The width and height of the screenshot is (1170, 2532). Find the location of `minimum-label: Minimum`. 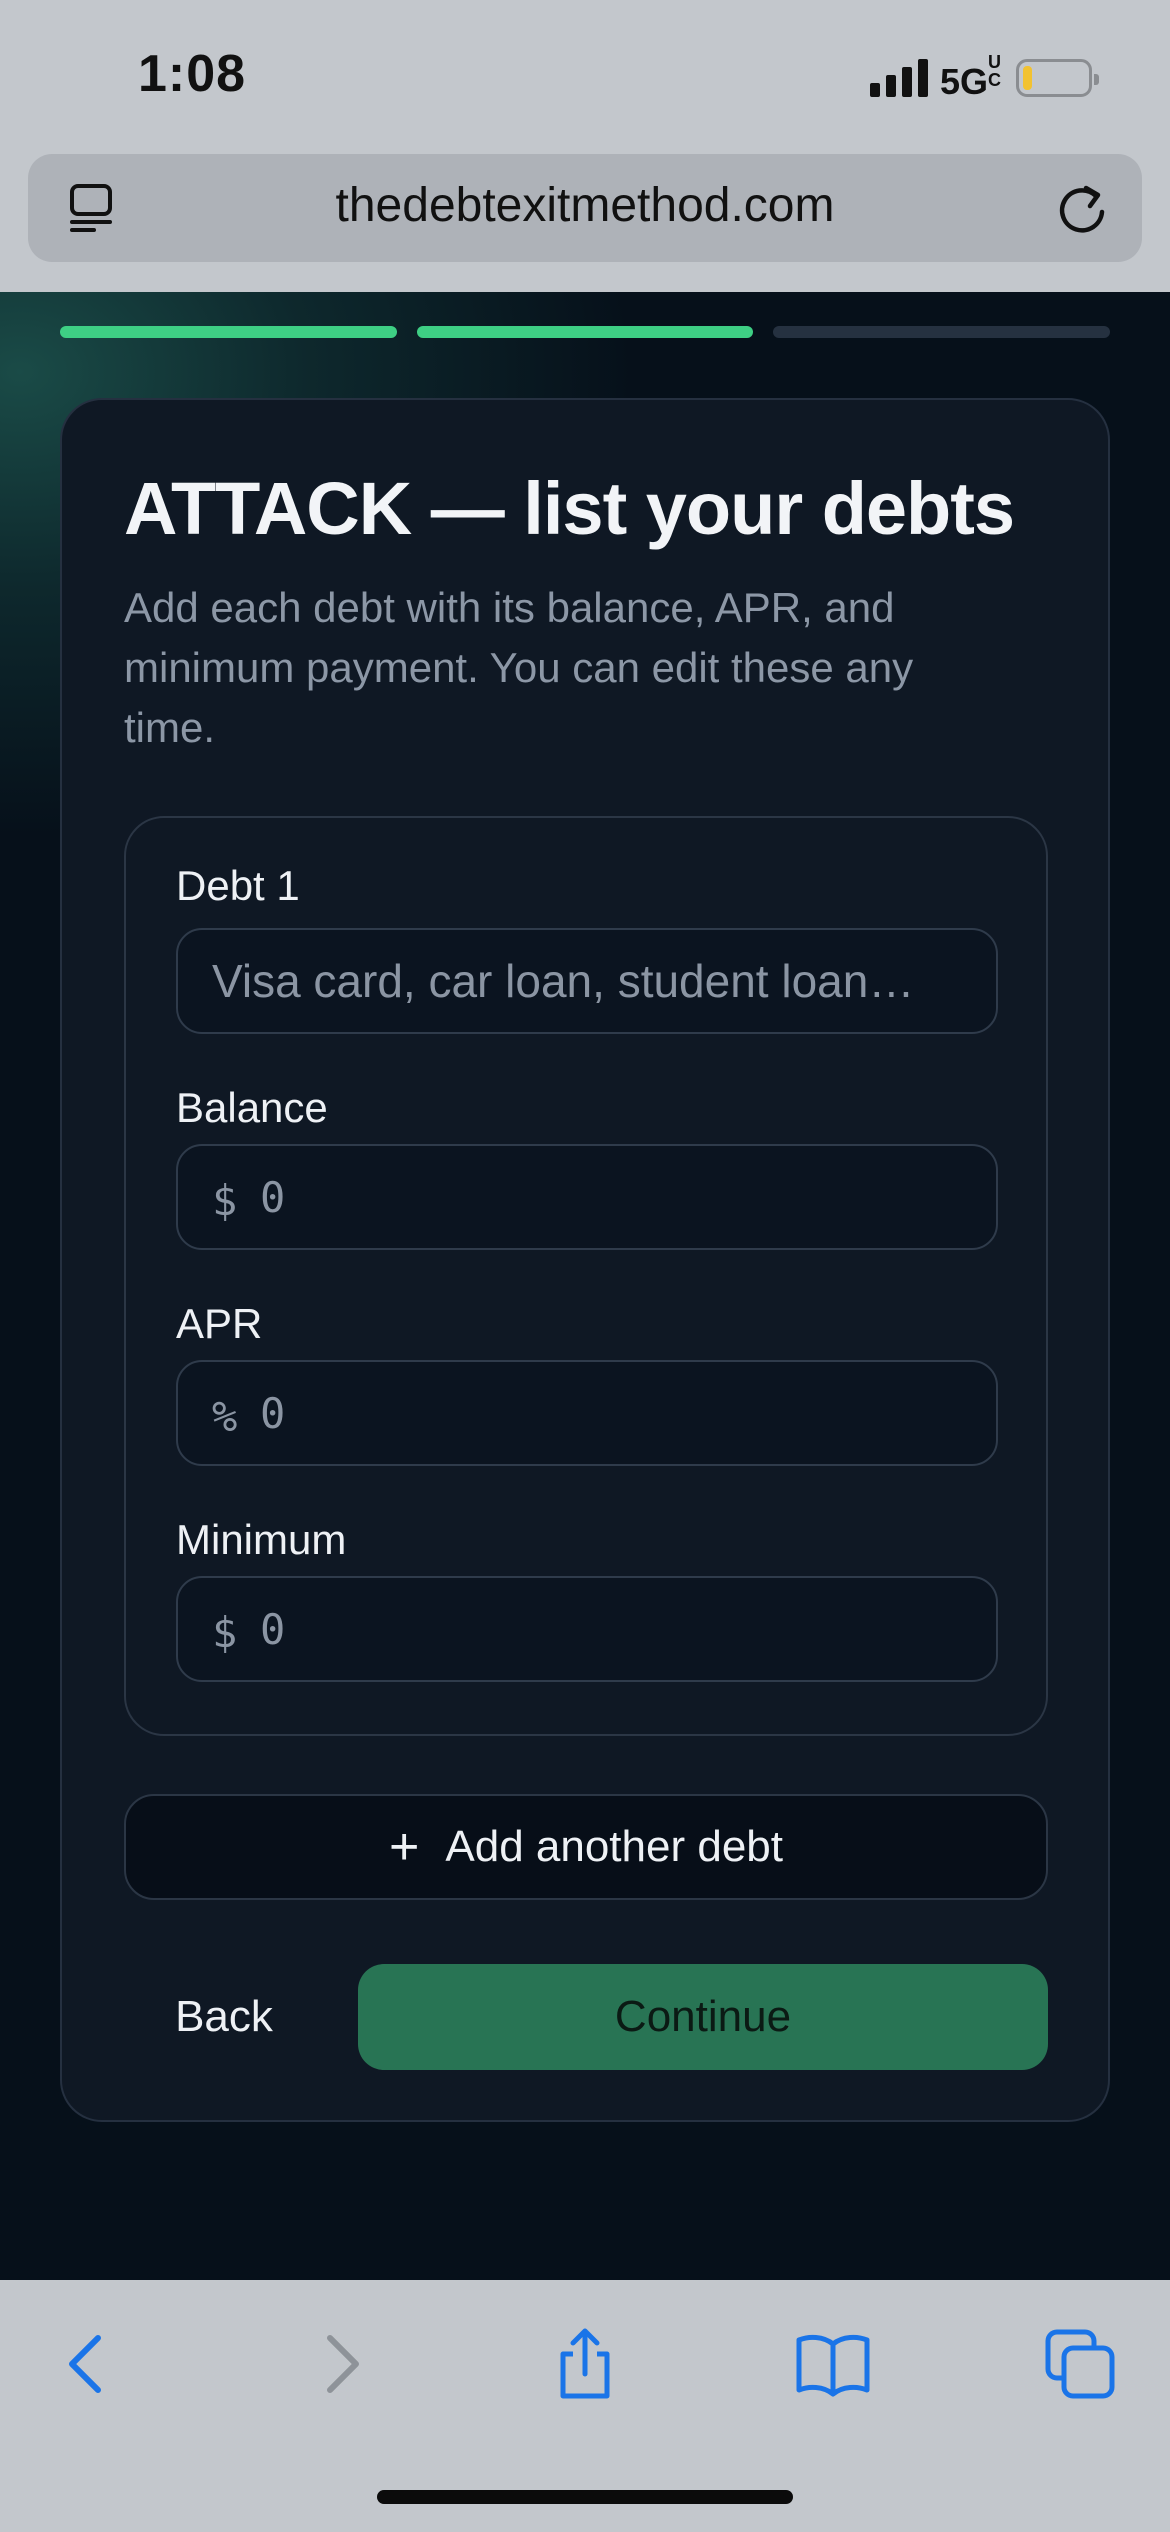

minimum-label: Minimum is located at coordinates (261, 1539).